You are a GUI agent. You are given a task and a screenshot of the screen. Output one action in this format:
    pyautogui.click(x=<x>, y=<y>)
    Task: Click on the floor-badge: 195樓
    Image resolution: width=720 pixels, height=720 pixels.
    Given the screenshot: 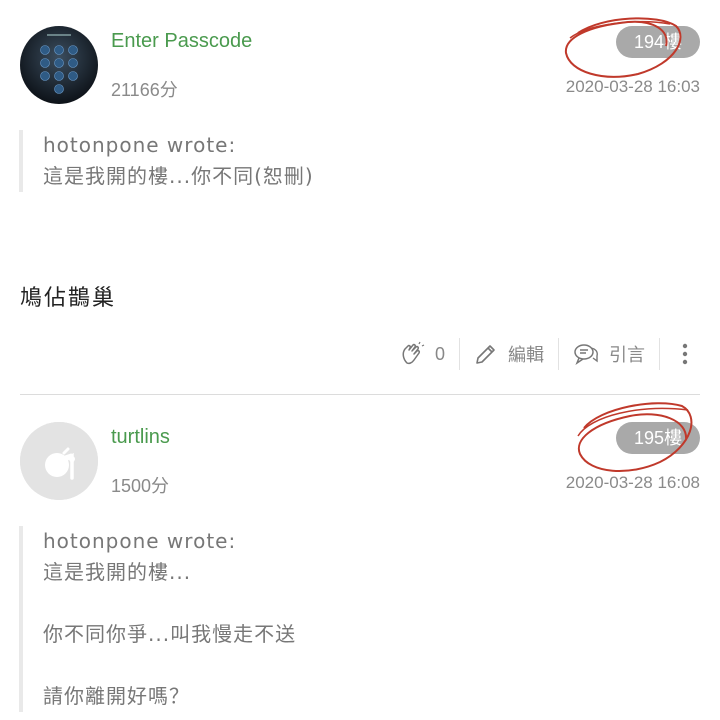 What is the action you would take?
    pyautogui.click(x=657, y=438)
    